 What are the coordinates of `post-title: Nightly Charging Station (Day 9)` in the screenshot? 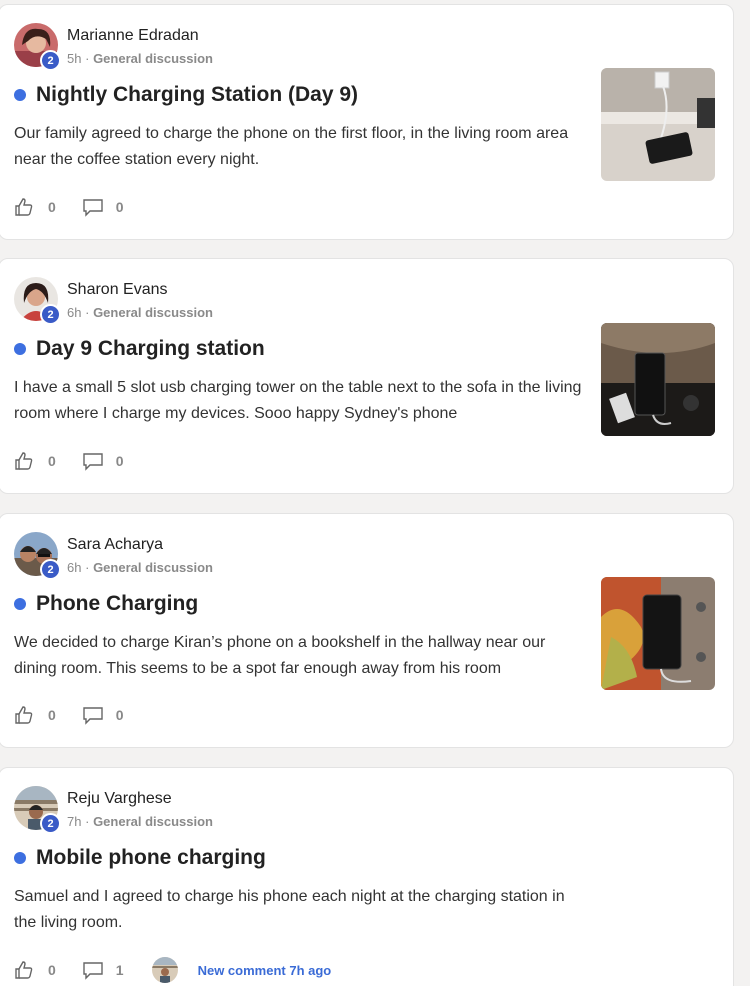 It's located at (197, 95).